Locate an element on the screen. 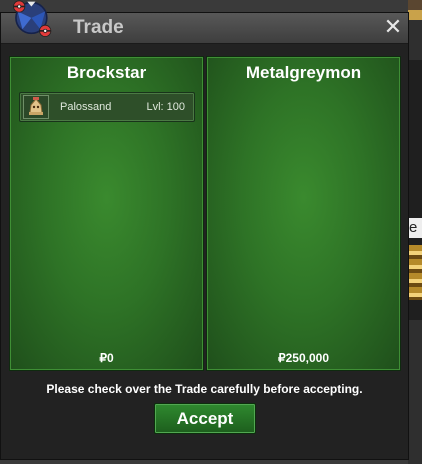 This screenshot has height=464, width=422. window-title: Trade is located at coordinates (98, 27).